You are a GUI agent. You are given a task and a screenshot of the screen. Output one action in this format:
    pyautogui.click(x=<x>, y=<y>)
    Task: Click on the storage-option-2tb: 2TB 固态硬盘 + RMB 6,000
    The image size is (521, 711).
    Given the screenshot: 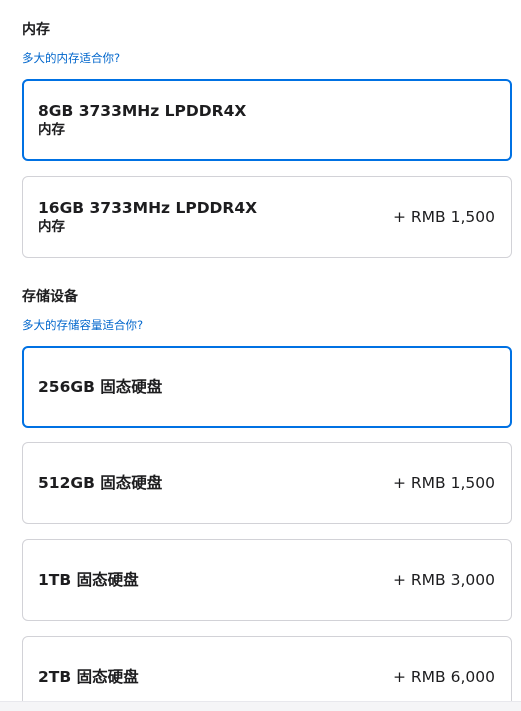 What is the action you would take?
    pyautogui.click(x=267, y=673)
    